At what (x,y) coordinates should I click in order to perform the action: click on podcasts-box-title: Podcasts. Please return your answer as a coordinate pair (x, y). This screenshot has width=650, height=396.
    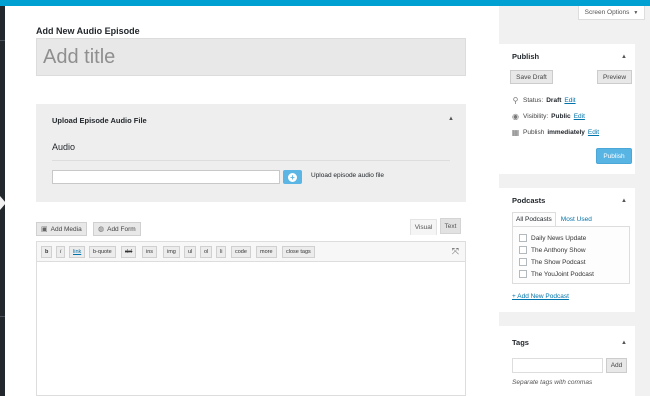
    Looking at the image, I should click on (529, 200).